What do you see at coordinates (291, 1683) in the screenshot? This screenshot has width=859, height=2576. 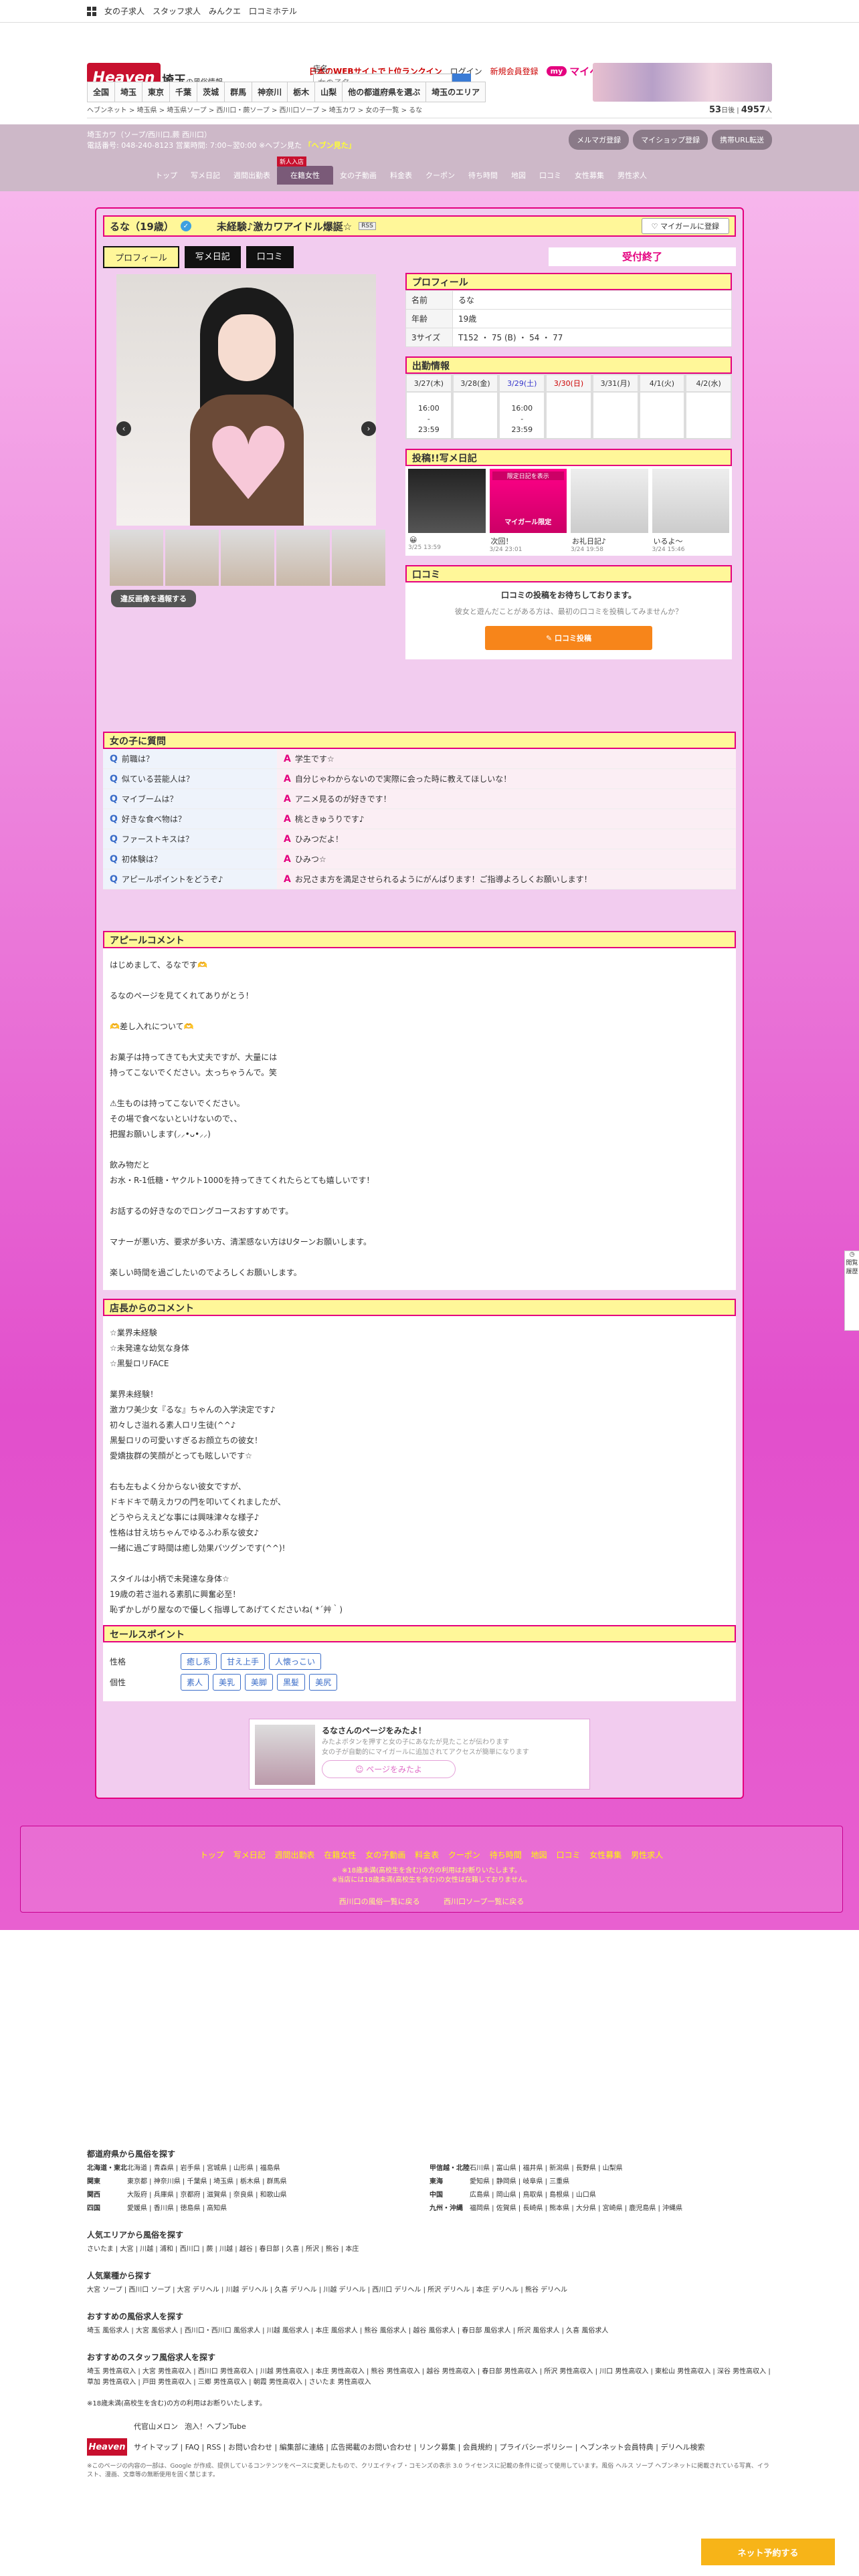 I see `sales-tag: 黒髪` at bounding box center [291, 1683].